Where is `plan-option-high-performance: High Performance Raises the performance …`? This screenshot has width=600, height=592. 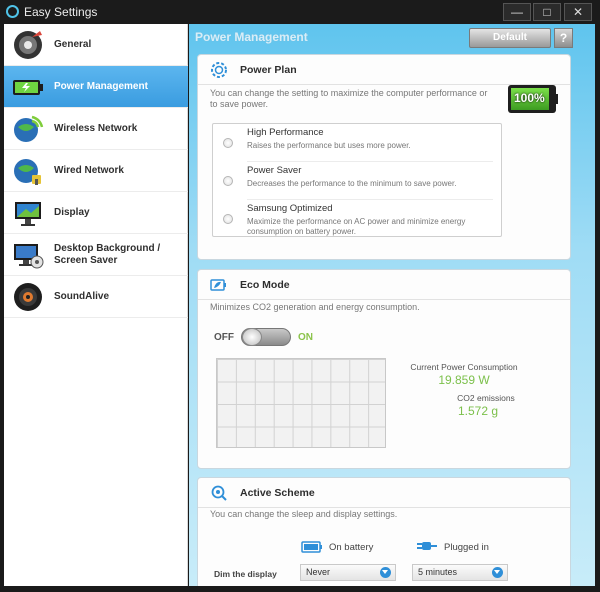
plan-option-high-performance: High Performance Raises the performance … is located at coordinates (357, 143).